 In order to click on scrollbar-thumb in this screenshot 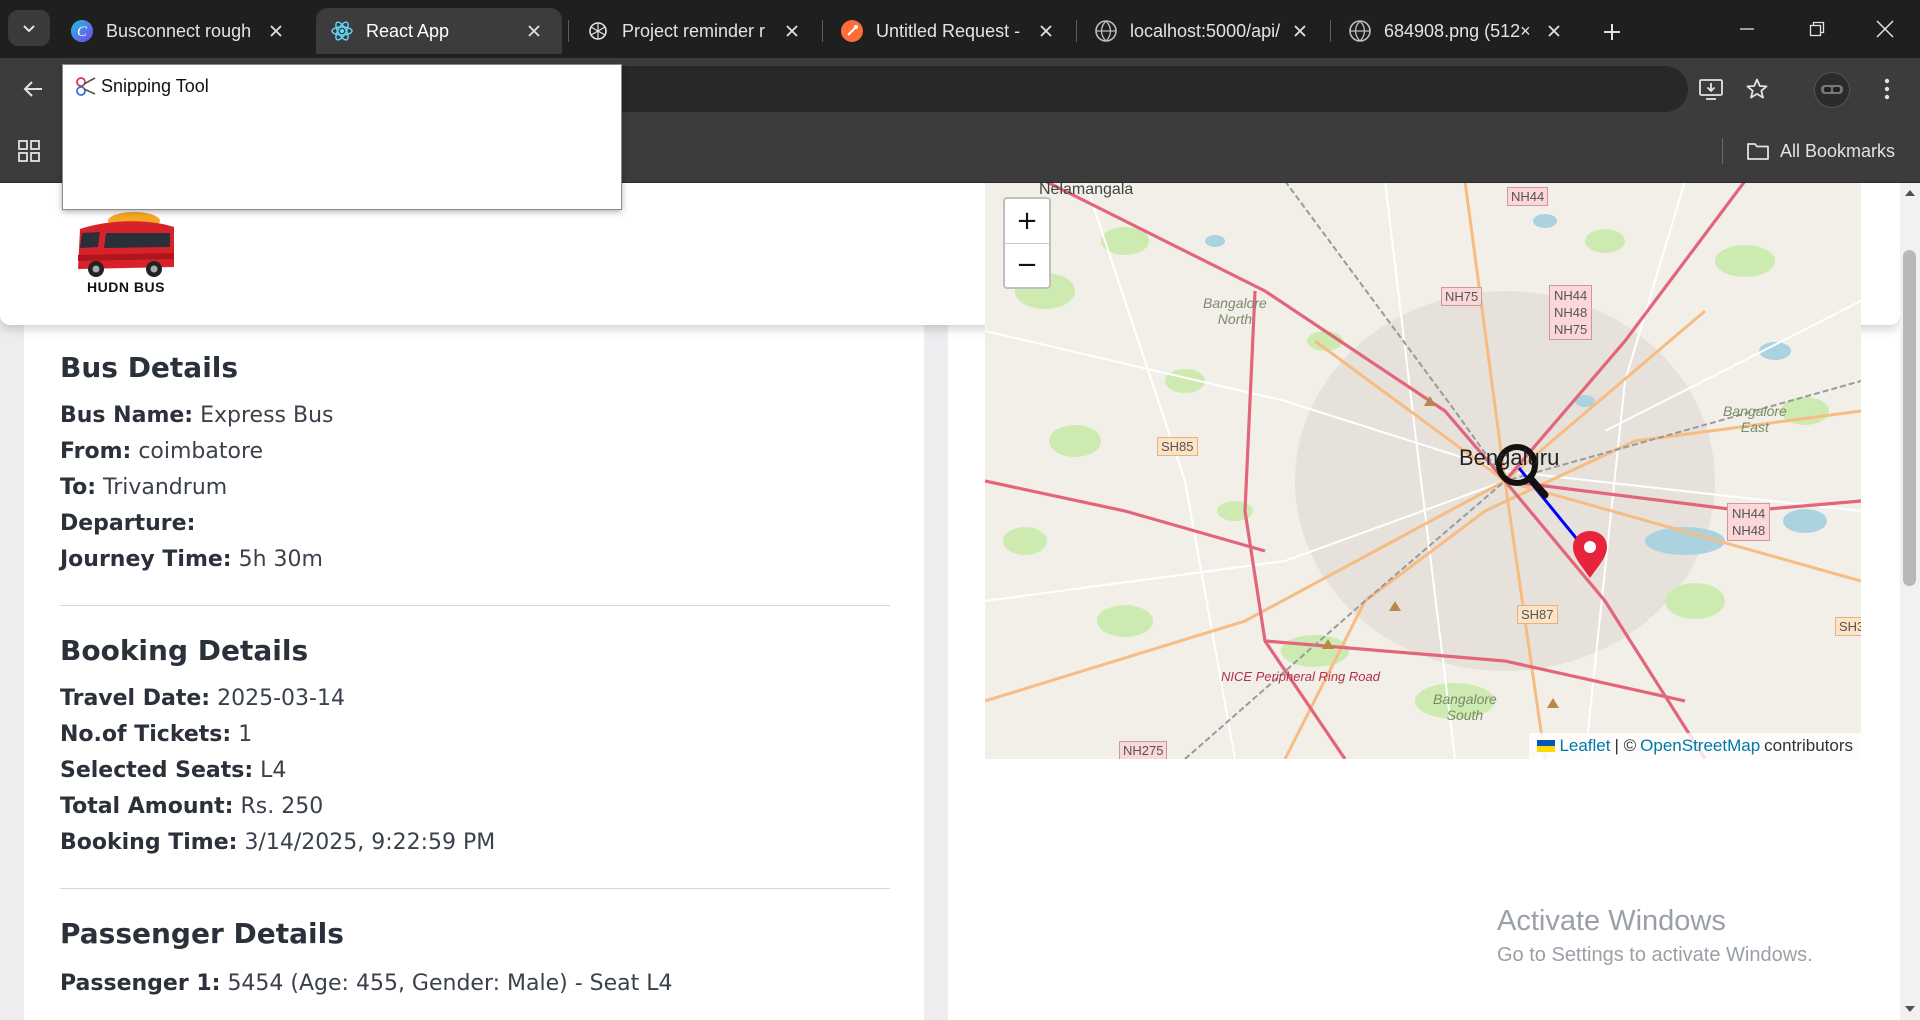, I will do `click(1909, 418)`.